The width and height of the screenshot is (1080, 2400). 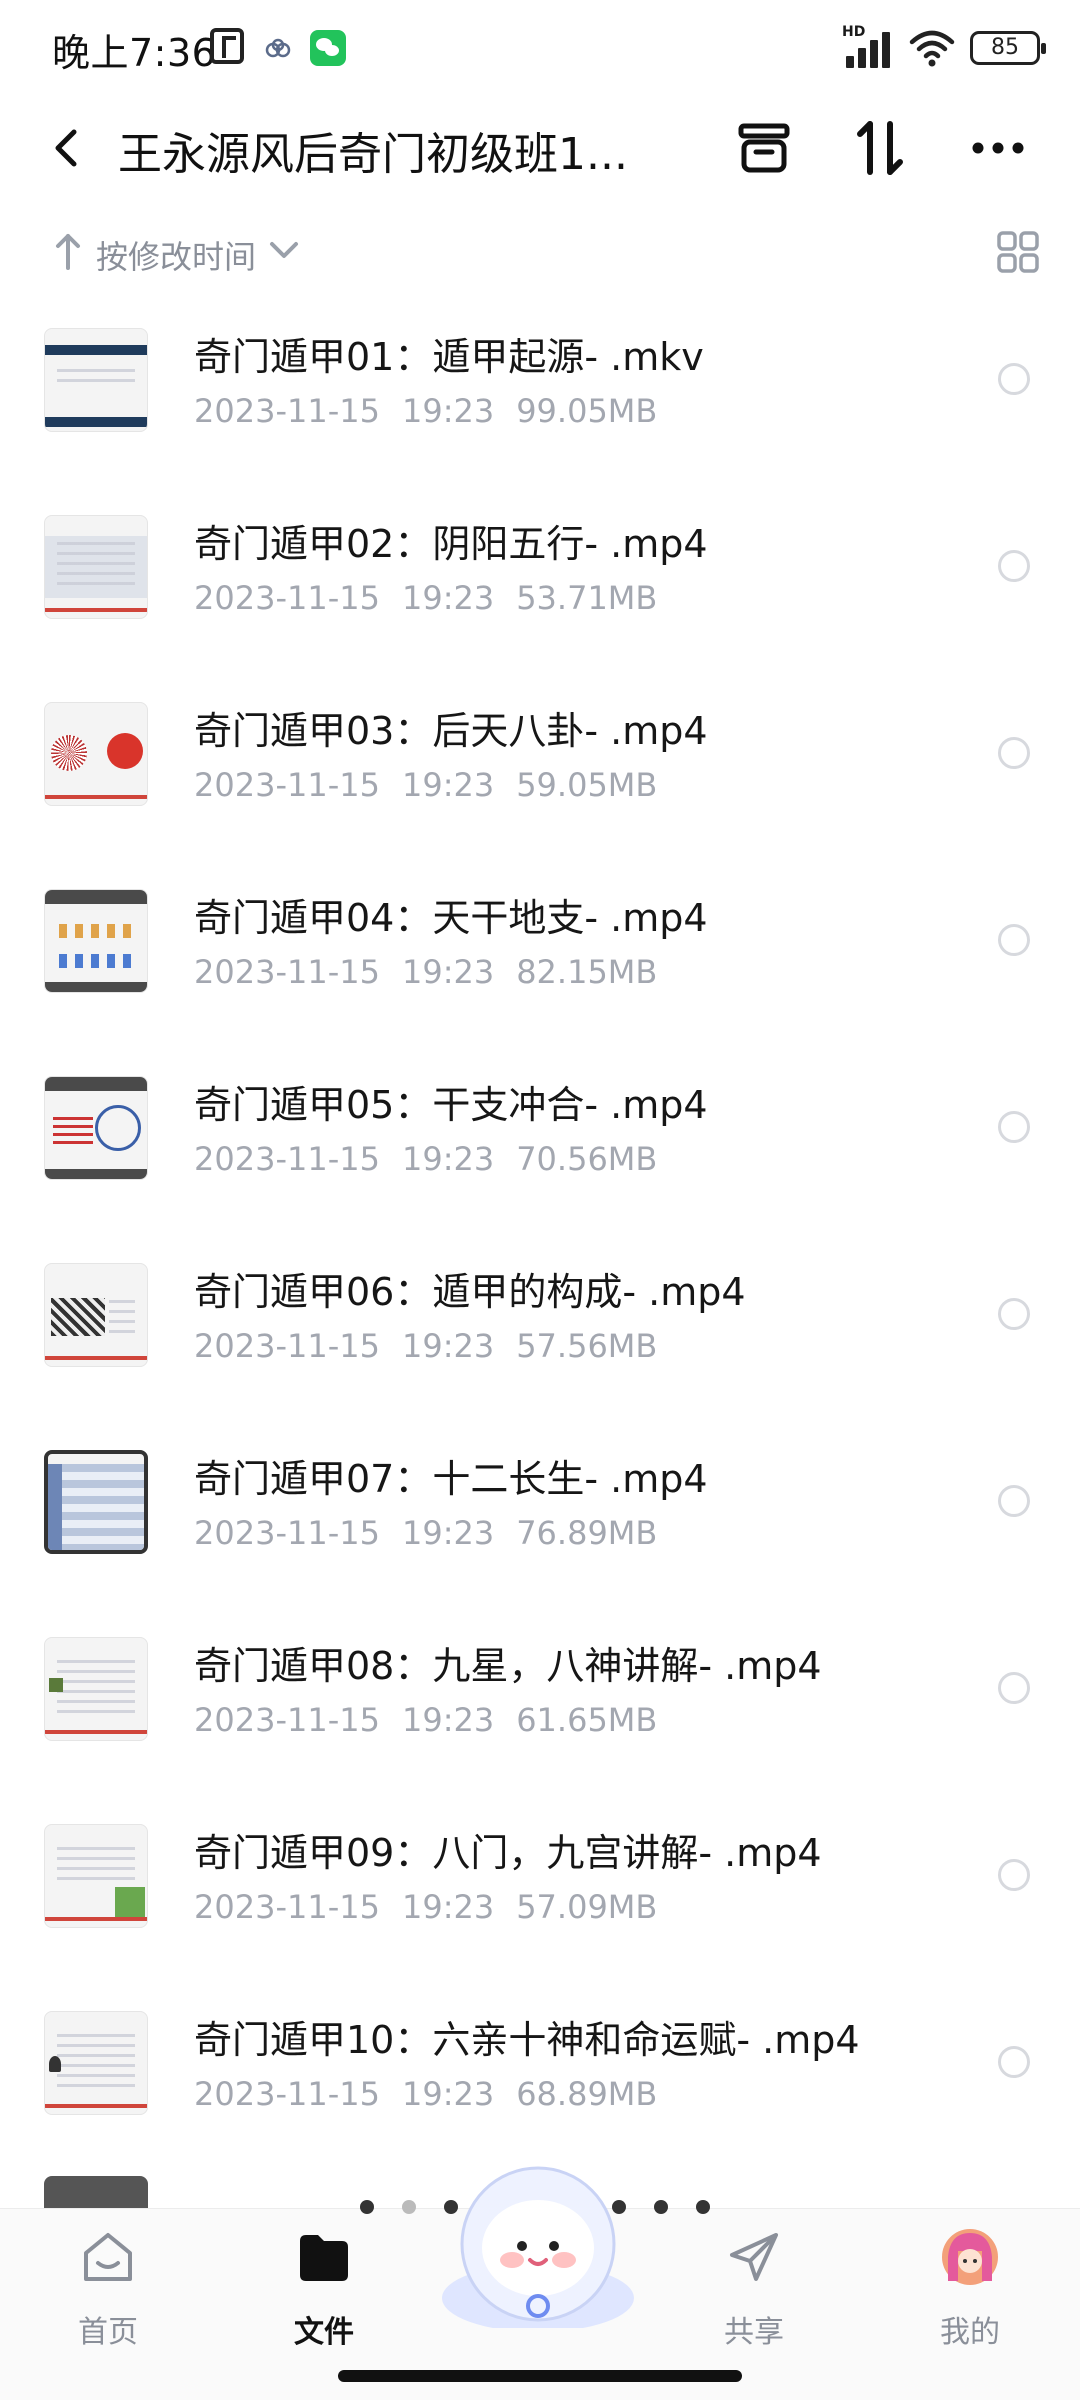 I want to click on file-row: 奇门遁甲04：天干地支- .mp4 2023-11-15 19:23 82.15MB, so click(x=540, y=954).